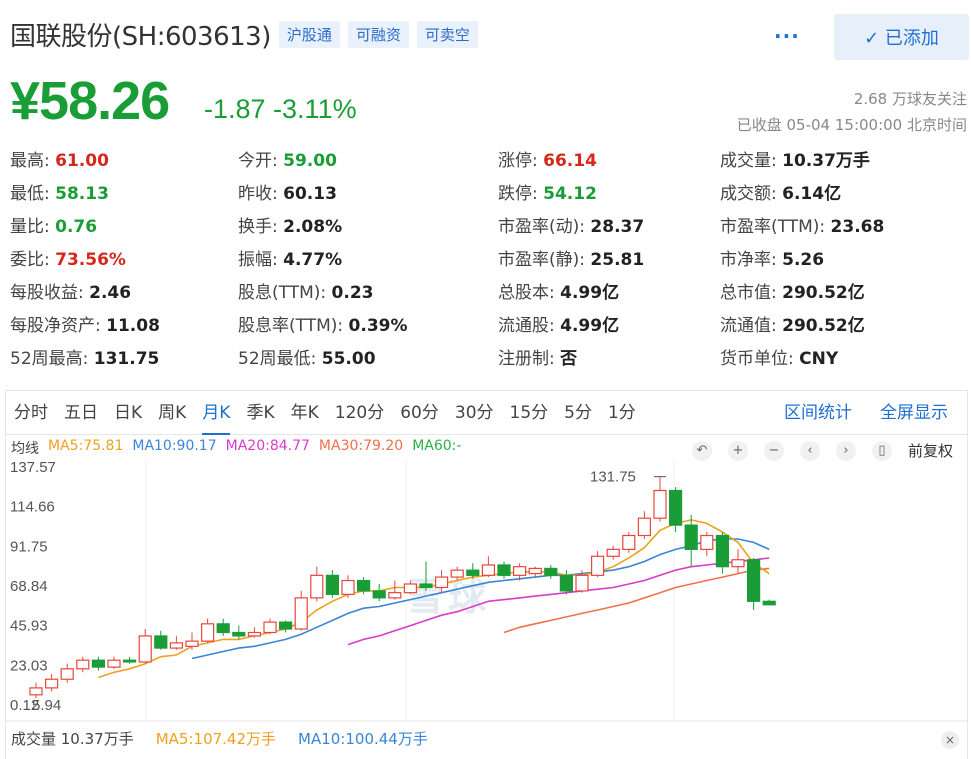 This screenshot has height=759, width=971. What do you see at coordinates (526, 359) in the screenshot?
I see `stat-label: 注册制:` at bounding box center [526, 359].